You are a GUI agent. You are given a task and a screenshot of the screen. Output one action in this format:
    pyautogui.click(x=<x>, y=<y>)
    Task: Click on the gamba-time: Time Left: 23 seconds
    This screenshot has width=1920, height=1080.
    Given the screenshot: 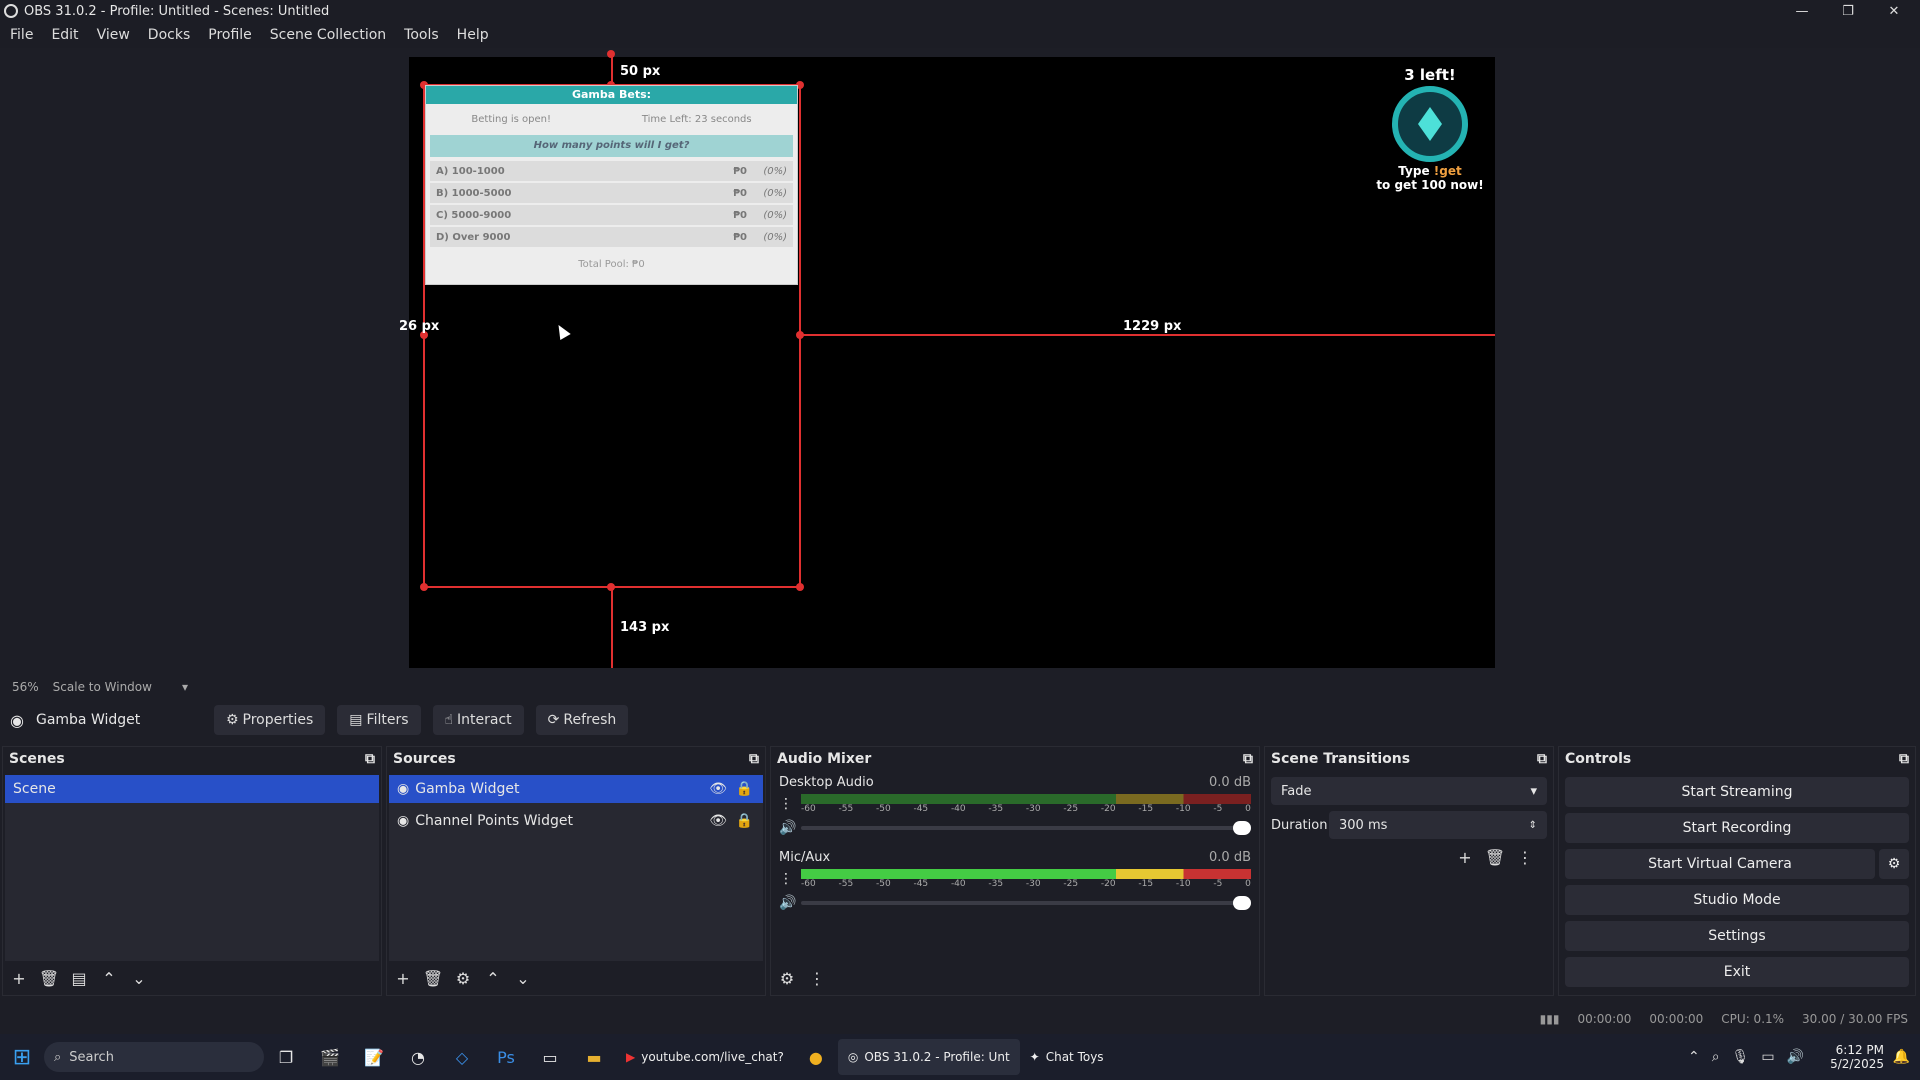 What is the action you would take?
    pyautogui.click(x=696, y=119)
    